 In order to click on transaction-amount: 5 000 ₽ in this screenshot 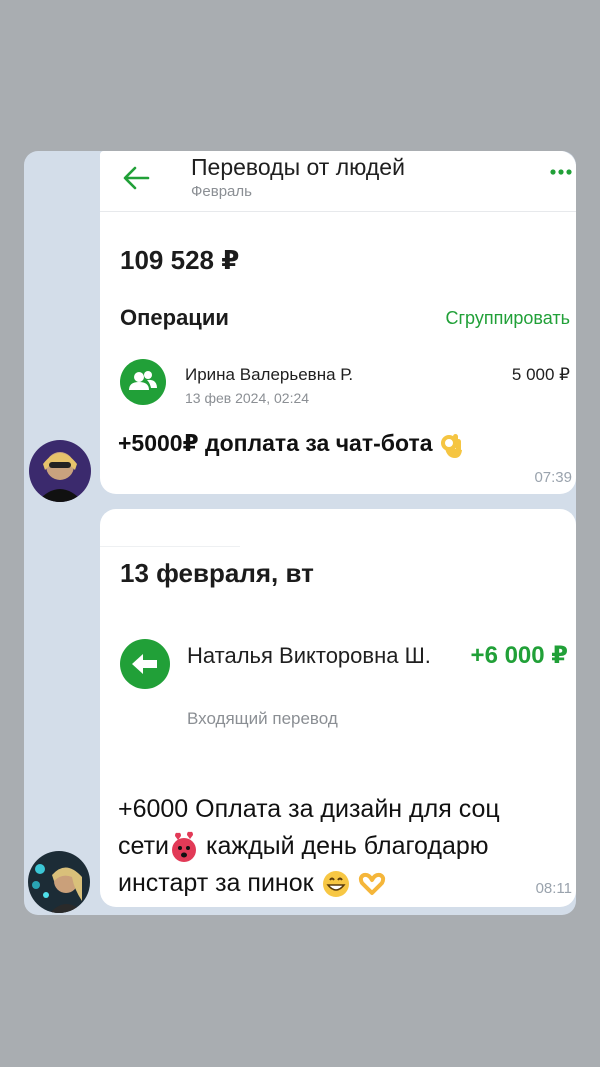, I will do `click(540, 374)`.